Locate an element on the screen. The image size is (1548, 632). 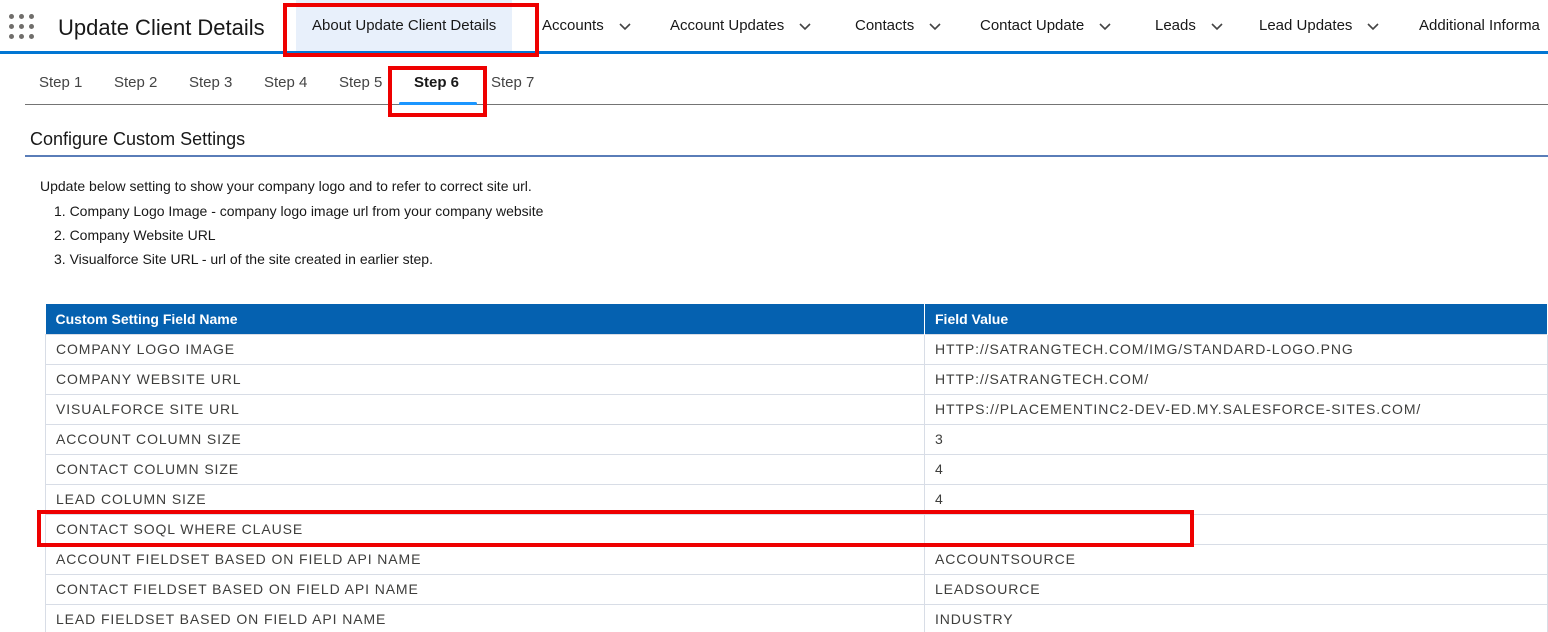
field-value-cell is located at coordinates (1236, 529).